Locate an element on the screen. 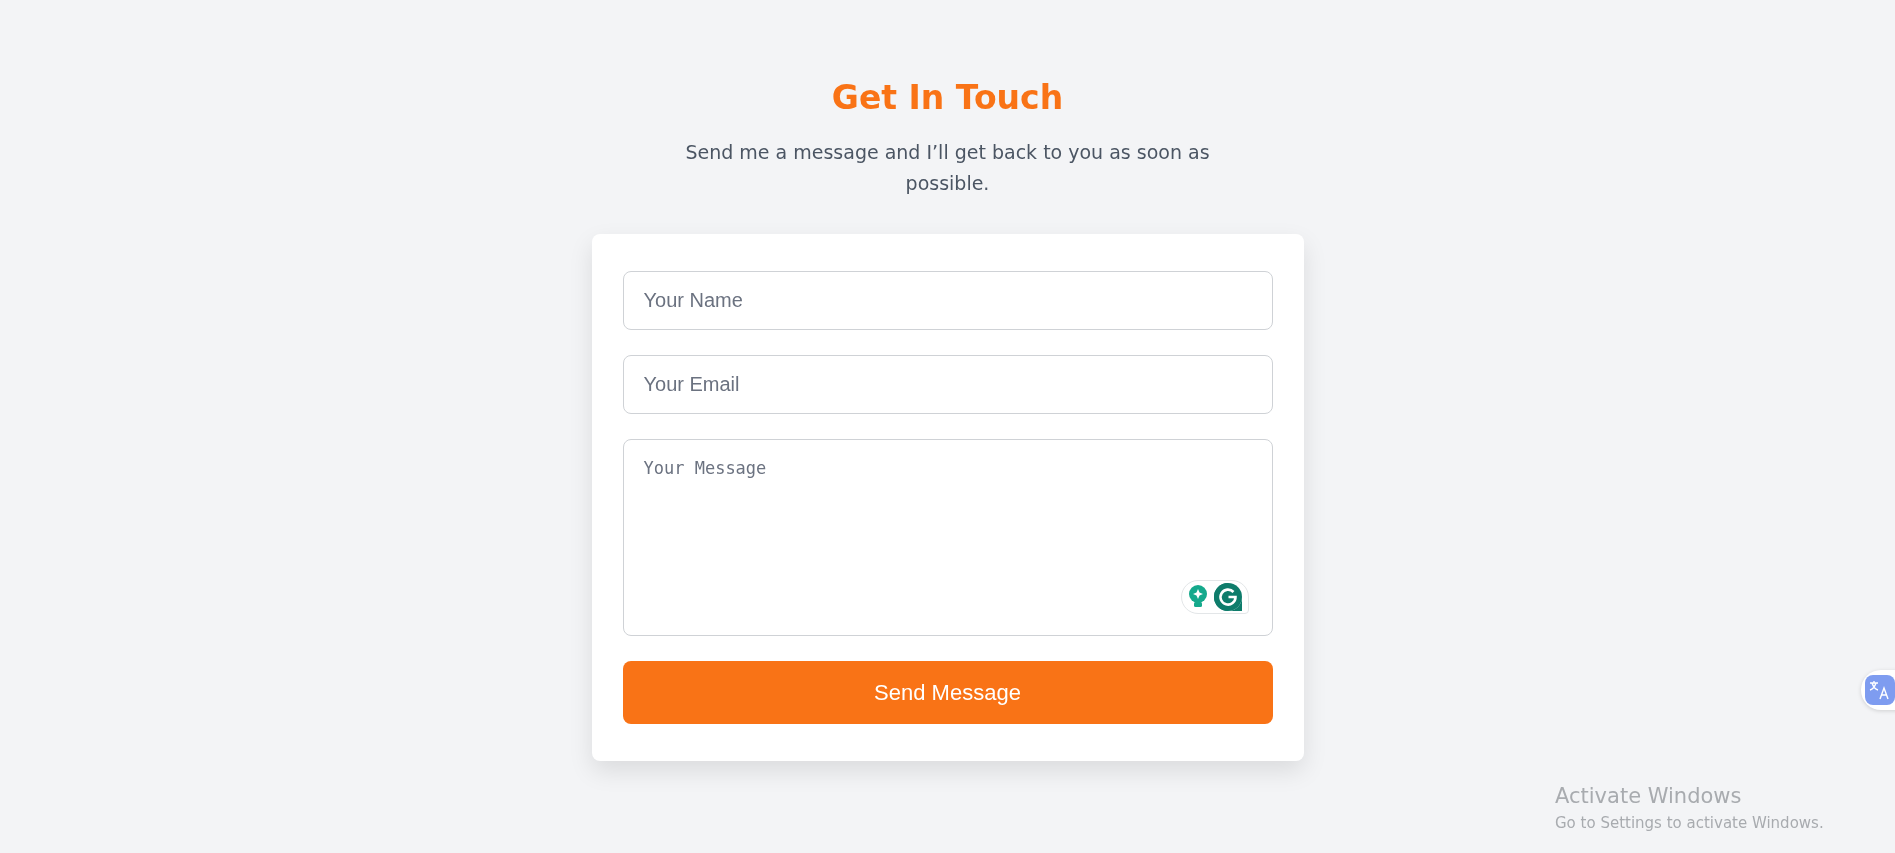  g-logo-icon is located at coordinates (1227, 597).